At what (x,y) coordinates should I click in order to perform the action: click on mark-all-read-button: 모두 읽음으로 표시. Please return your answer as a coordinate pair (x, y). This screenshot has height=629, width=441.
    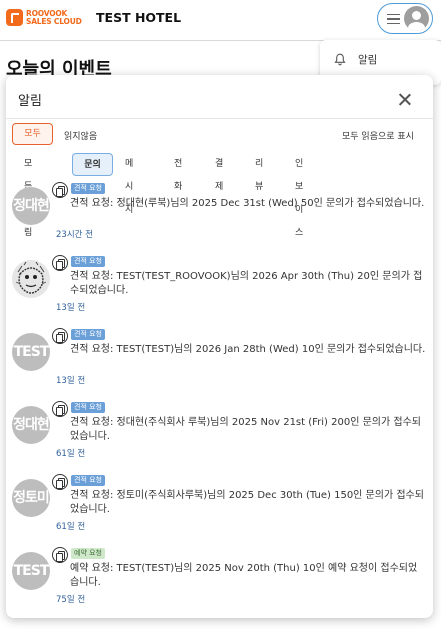
    Looking at the image, I should click on (378, 135).